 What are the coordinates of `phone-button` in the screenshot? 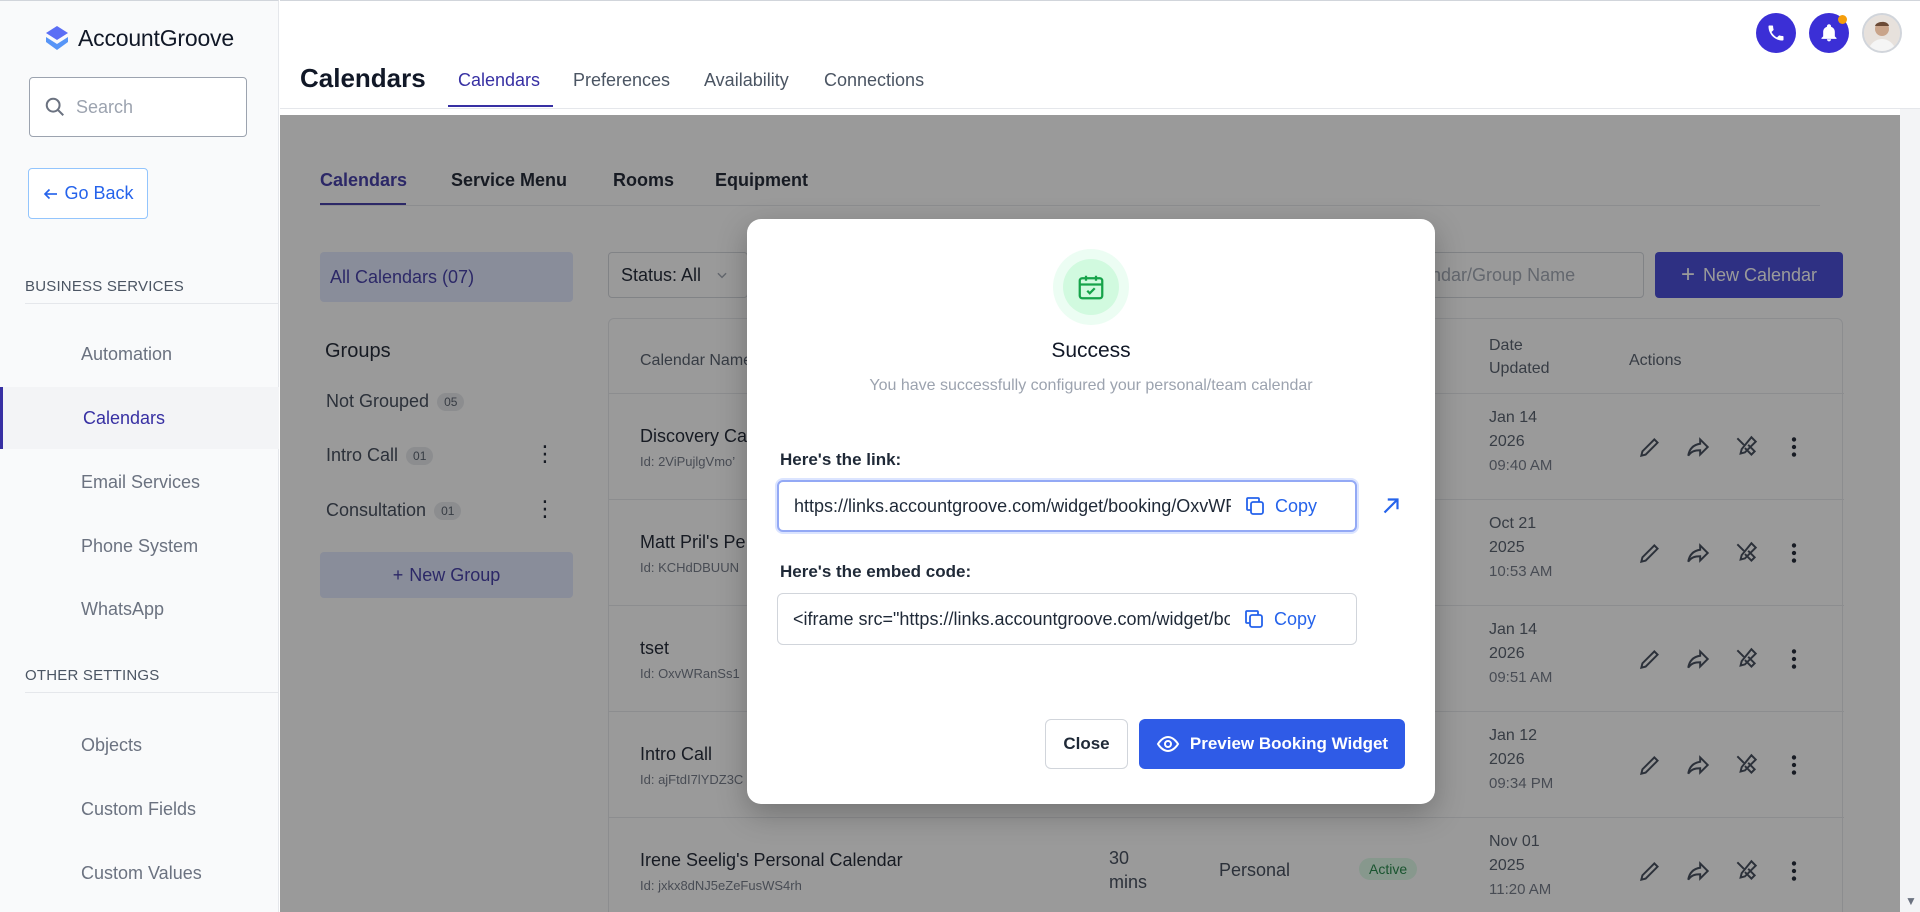 It's located at (1776, 33).